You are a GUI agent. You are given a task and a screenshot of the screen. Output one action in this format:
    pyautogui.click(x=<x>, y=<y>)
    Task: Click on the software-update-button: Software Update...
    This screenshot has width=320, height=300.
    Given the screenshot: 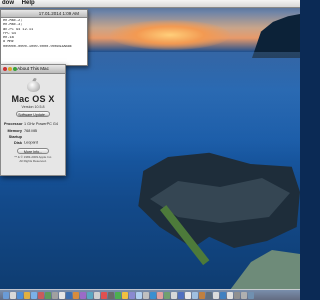 What is the action you would take?
    pyautogui.click(x=33, y=114)
    